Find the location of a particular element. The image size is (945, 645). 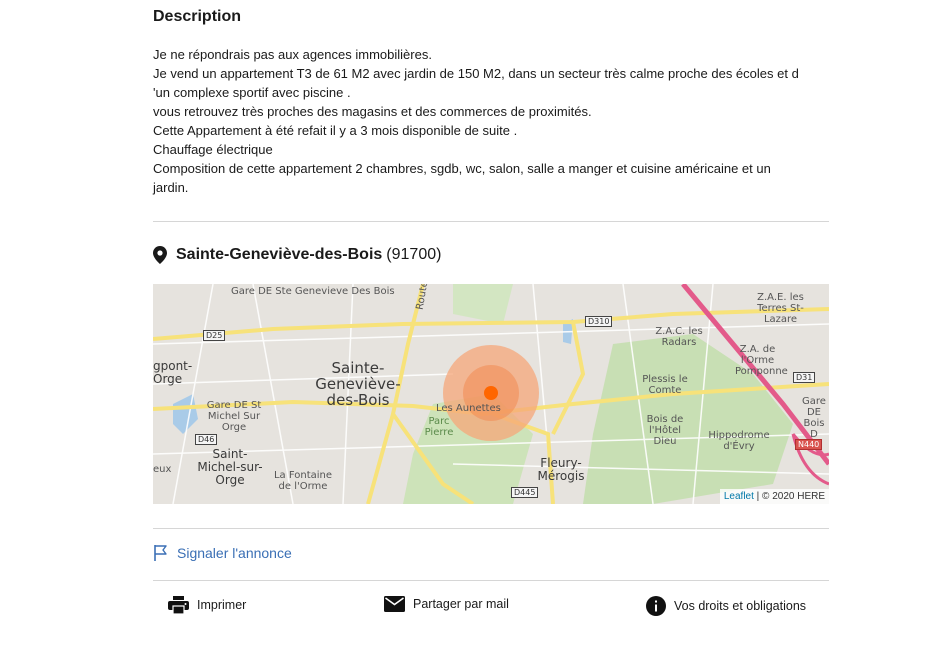

map-label: Z.A.C. les Radars is located at coordinates (679, 337).